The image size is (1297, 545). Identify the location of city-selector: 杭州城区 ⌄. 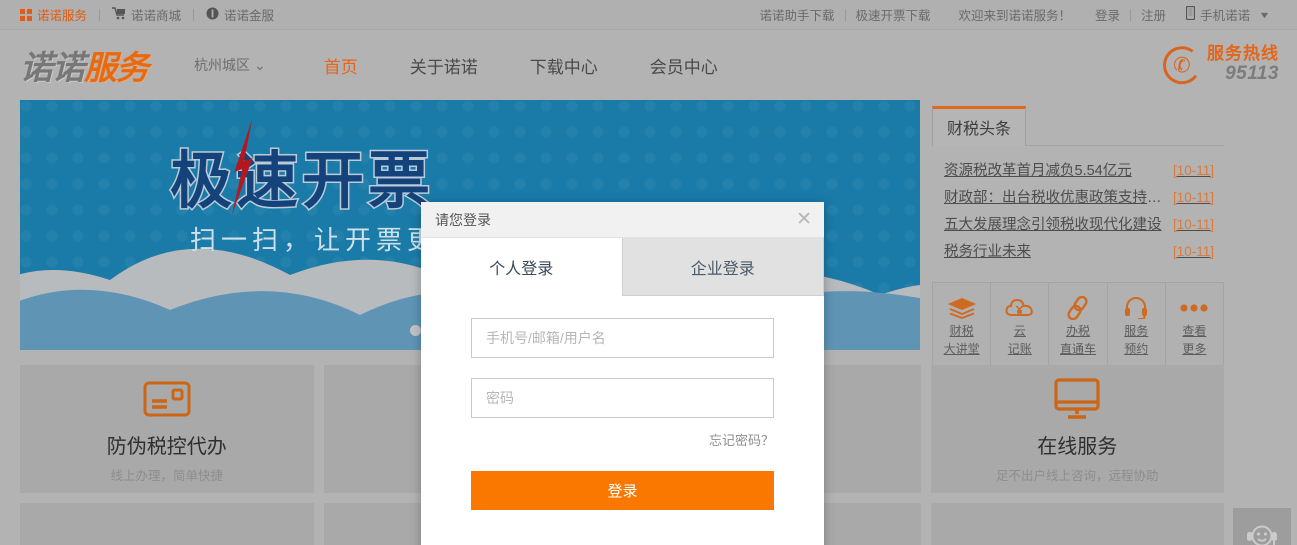
(230, 65).